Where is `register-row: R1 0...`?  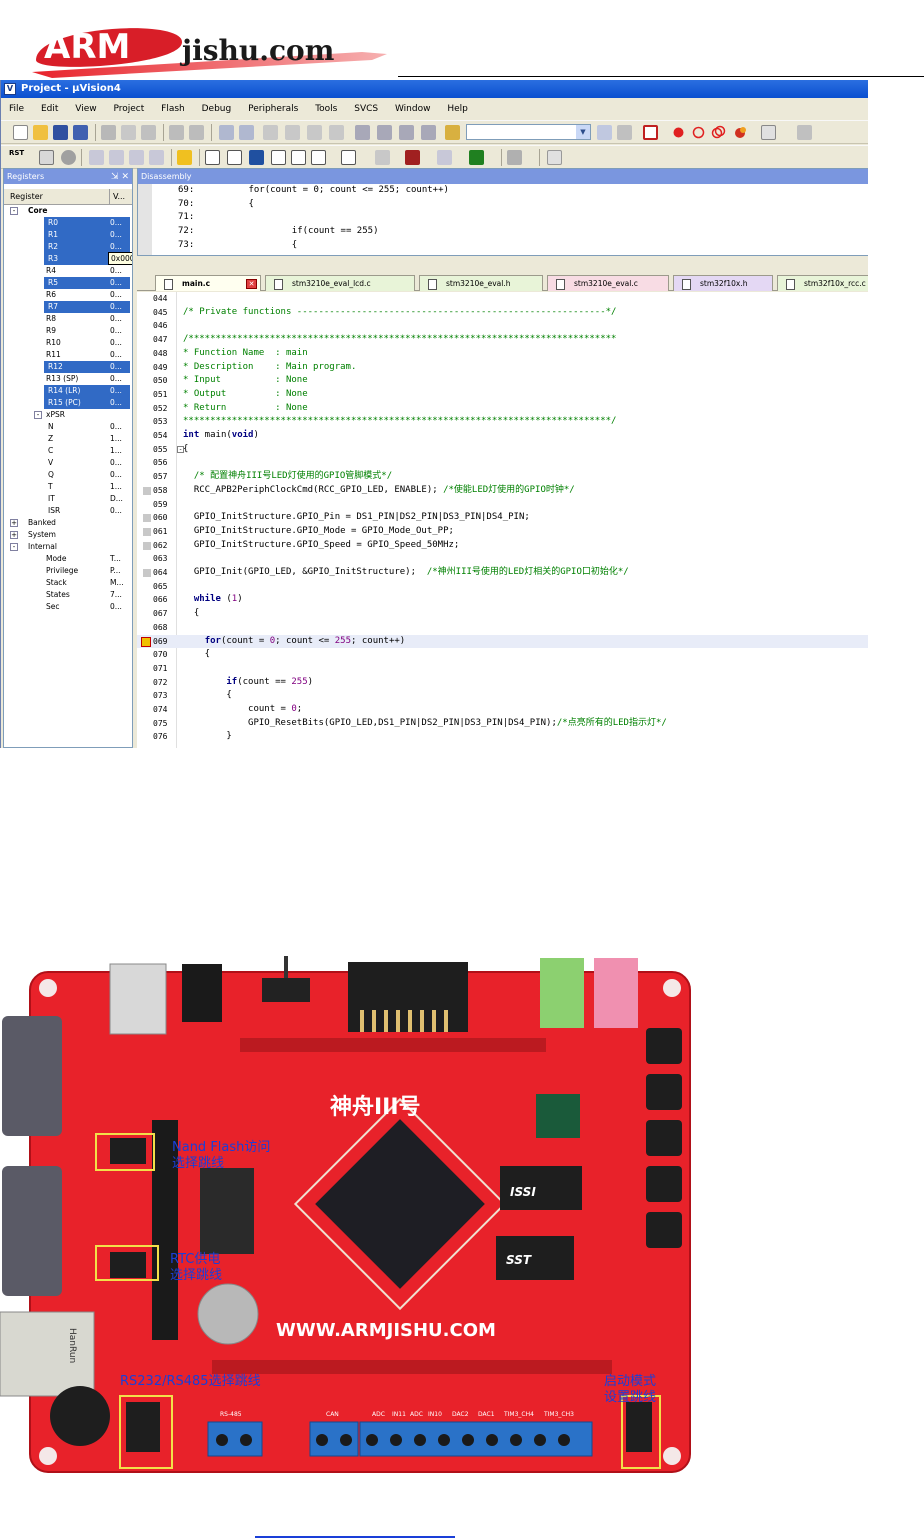 register-row: R1 0... is located at coordinates (68, 235).